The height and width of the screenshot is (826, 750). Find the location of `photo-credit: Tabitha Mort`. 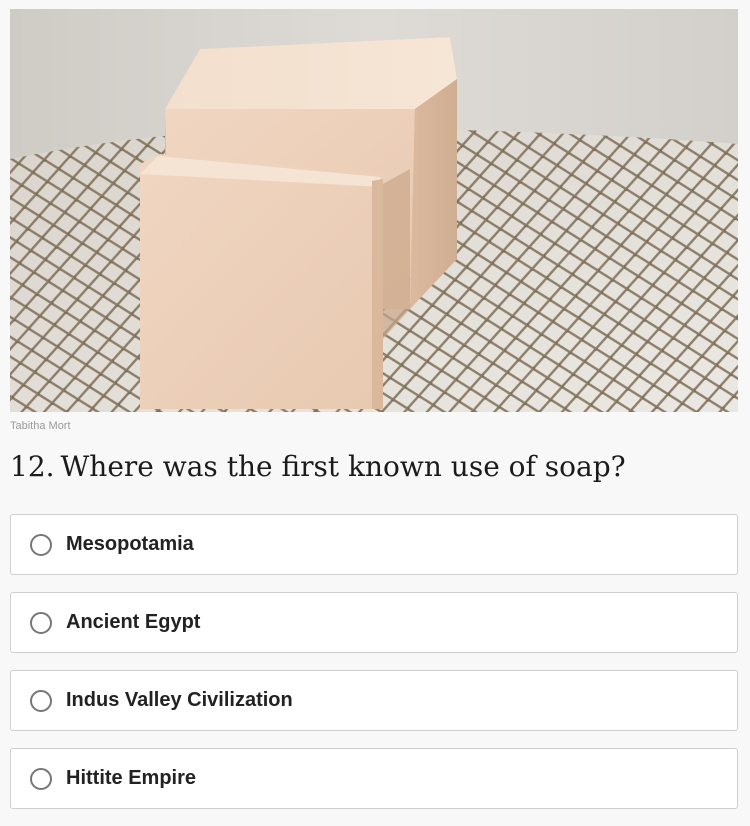

photo-credit: Tabitha Mort is located at coordinates (40, 426).